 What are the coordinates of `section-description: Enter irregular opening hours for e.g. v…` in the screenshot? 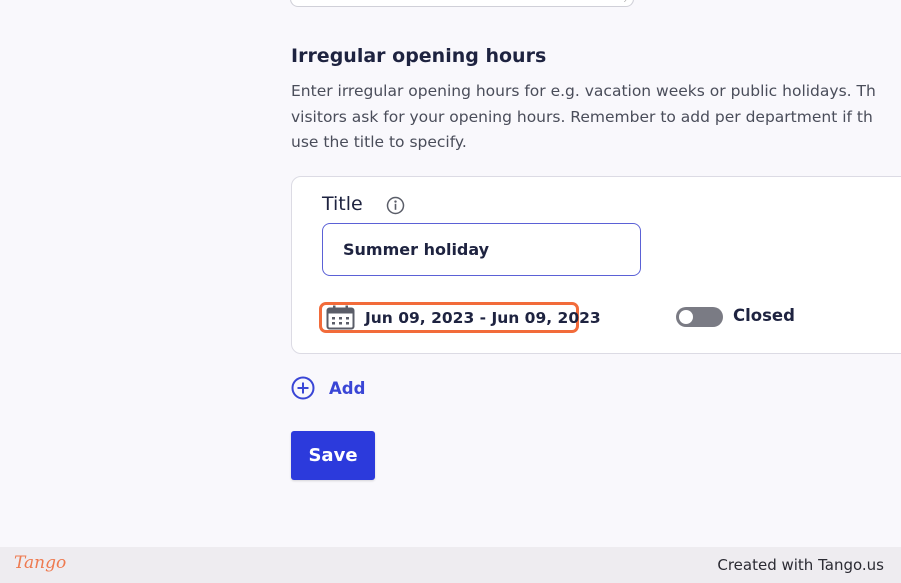 It's located at (596, 117).